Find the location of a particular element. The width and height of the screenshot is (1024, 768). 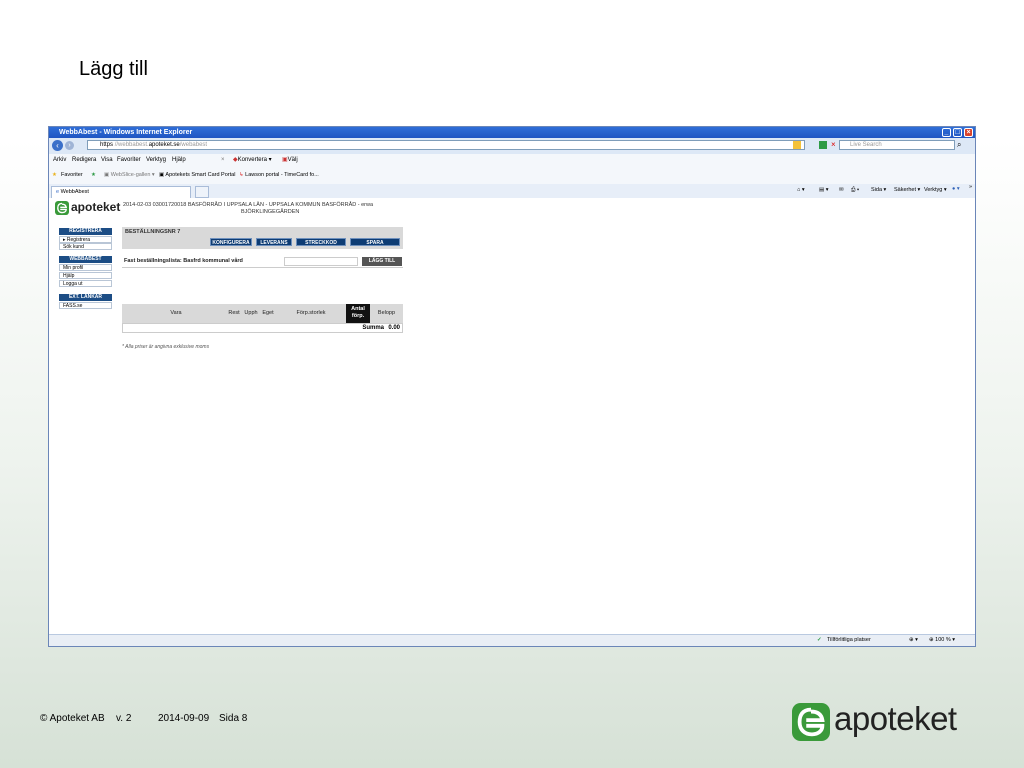

menu-redigera: Redigera is located at coordinates (84, 160).